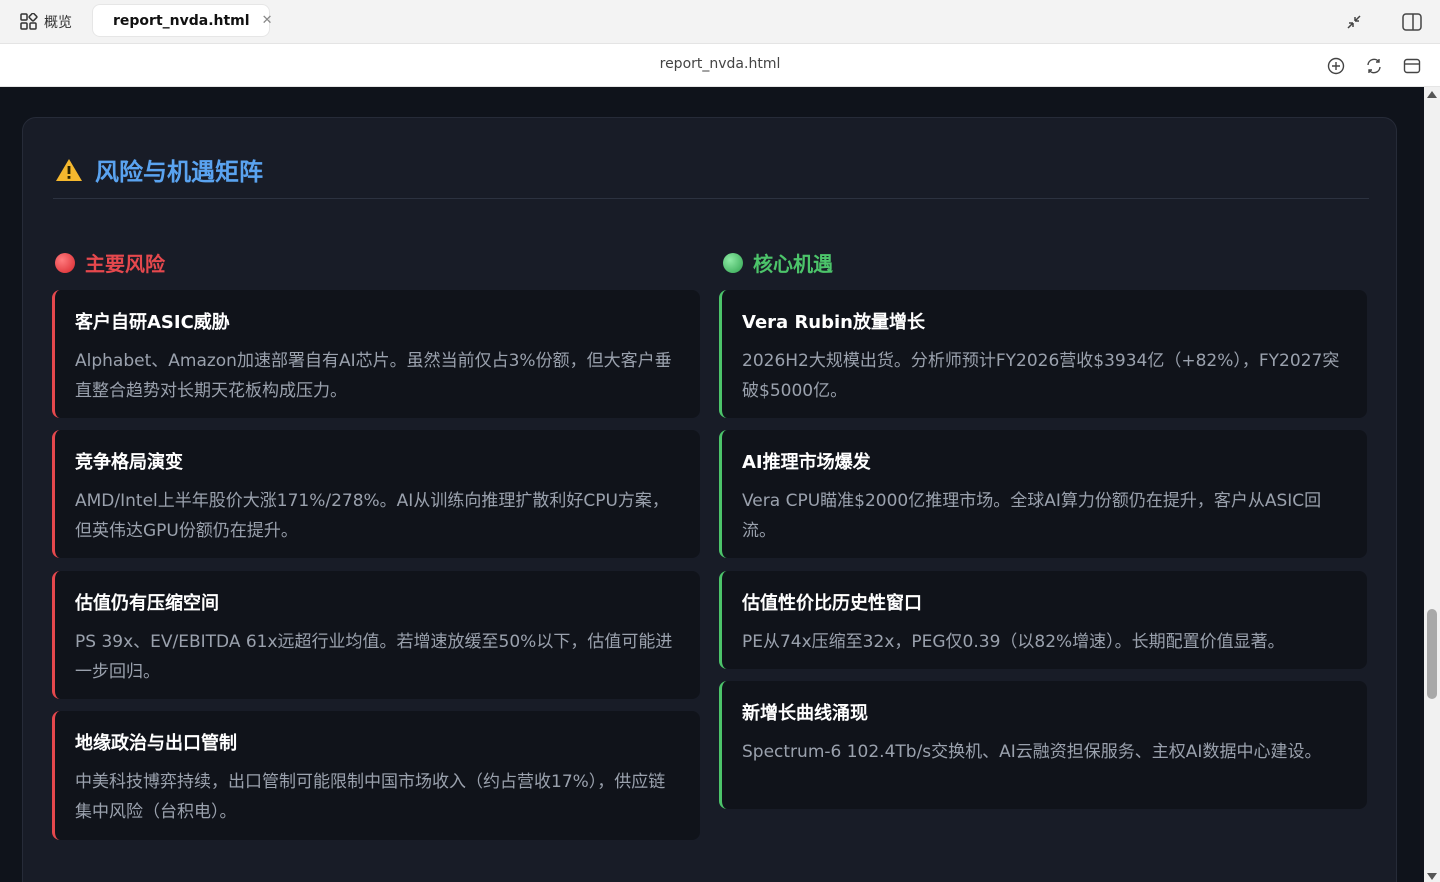 This screenshot has height=882, width=1440. Describe the element at coordinates (152, 322) in the screenshot. I see `card-title: 客户自研ASIC威胁` at that location.